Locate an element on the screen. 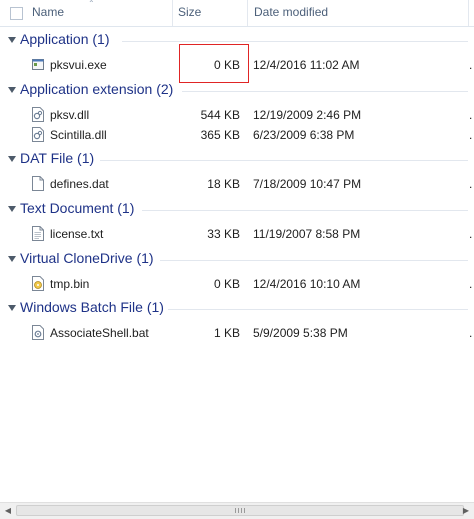 This screenshot has width=474, height=519. file-date-modified: 11/19/2007 8:58 PM is located at coordinates (307, 234).